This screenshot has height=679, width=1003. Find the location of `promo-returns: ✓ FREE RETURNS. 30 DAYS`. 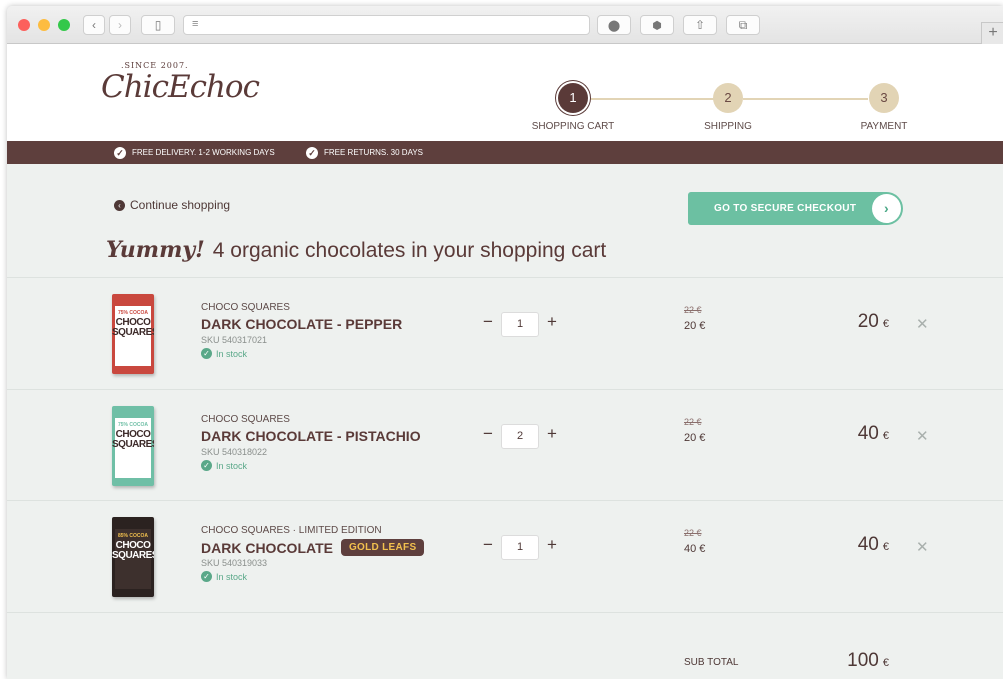

promo-returns: ✓ FREE RETURNS. 30 DAYS is located at coordinates (364, 152).